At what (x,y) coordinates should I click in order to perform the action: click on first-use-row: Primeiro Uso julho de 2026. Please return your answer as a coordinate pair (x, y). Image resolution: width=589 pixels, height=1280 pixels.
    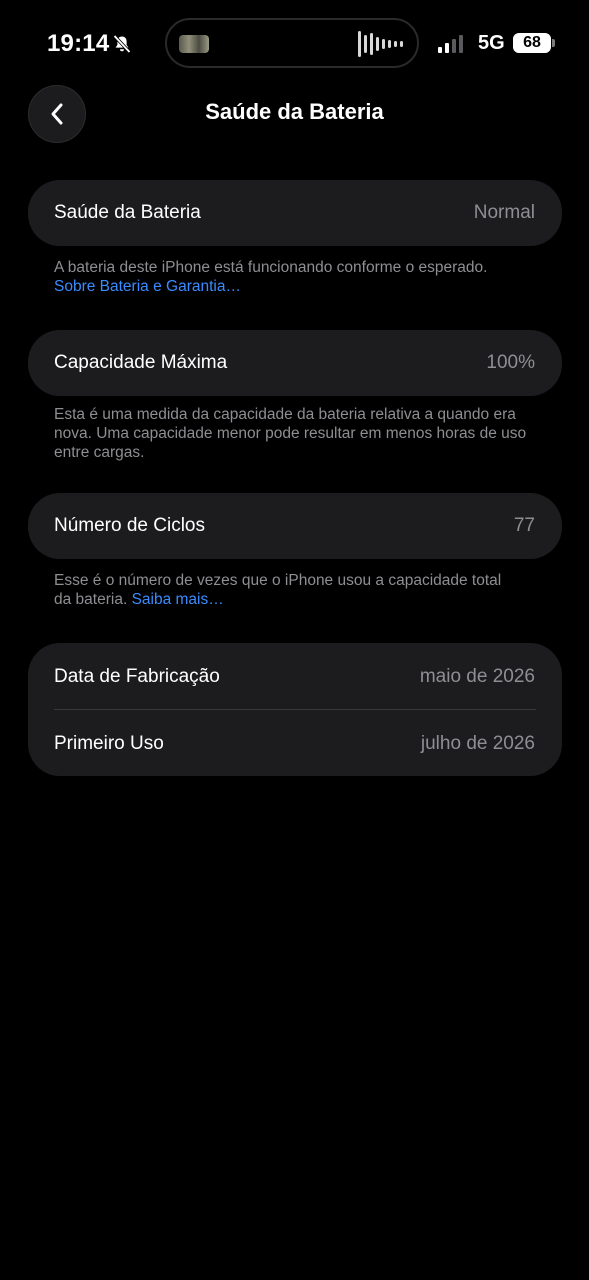
    Looking at the image, I should click on (295, 742).